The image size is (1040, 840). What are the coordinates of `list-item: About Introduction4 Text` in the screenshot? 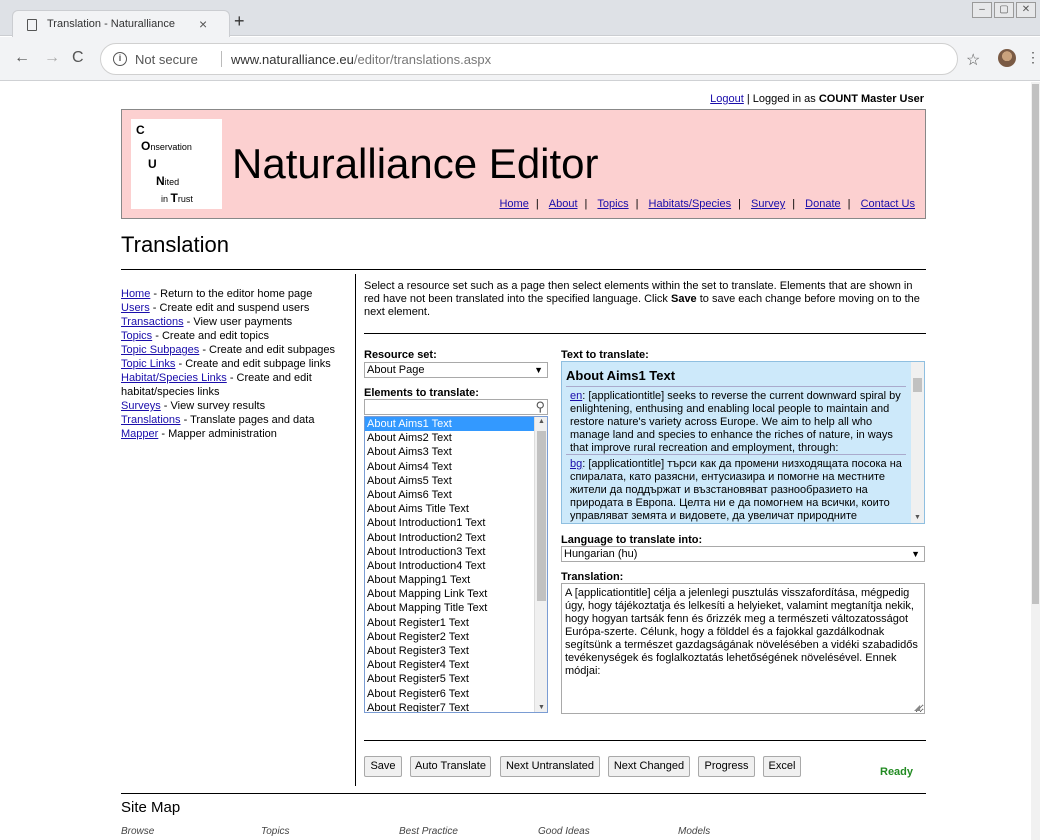 It's located at (456, 566).